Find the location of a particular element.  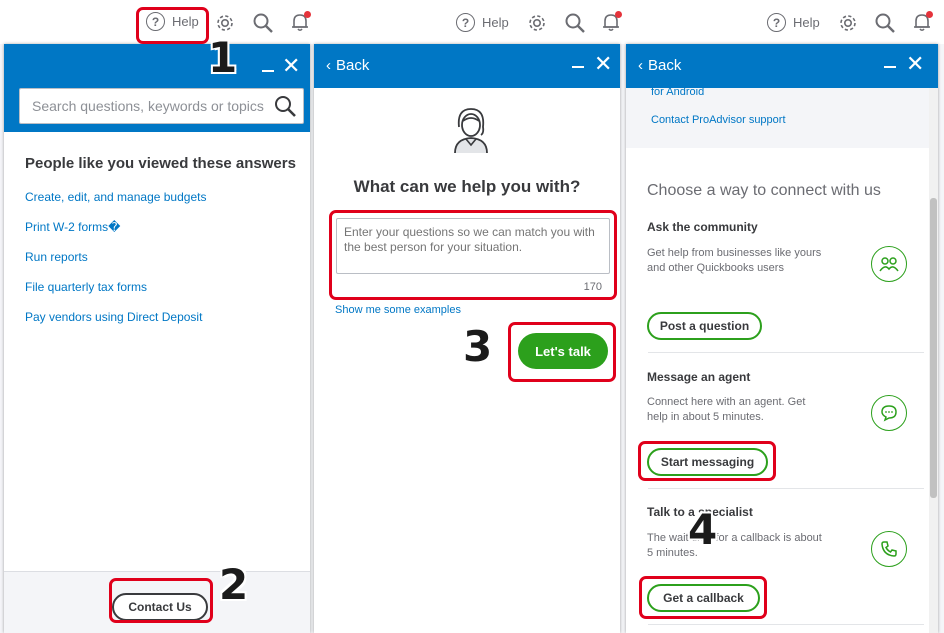

settings-button is located at coordinates (225, 23).